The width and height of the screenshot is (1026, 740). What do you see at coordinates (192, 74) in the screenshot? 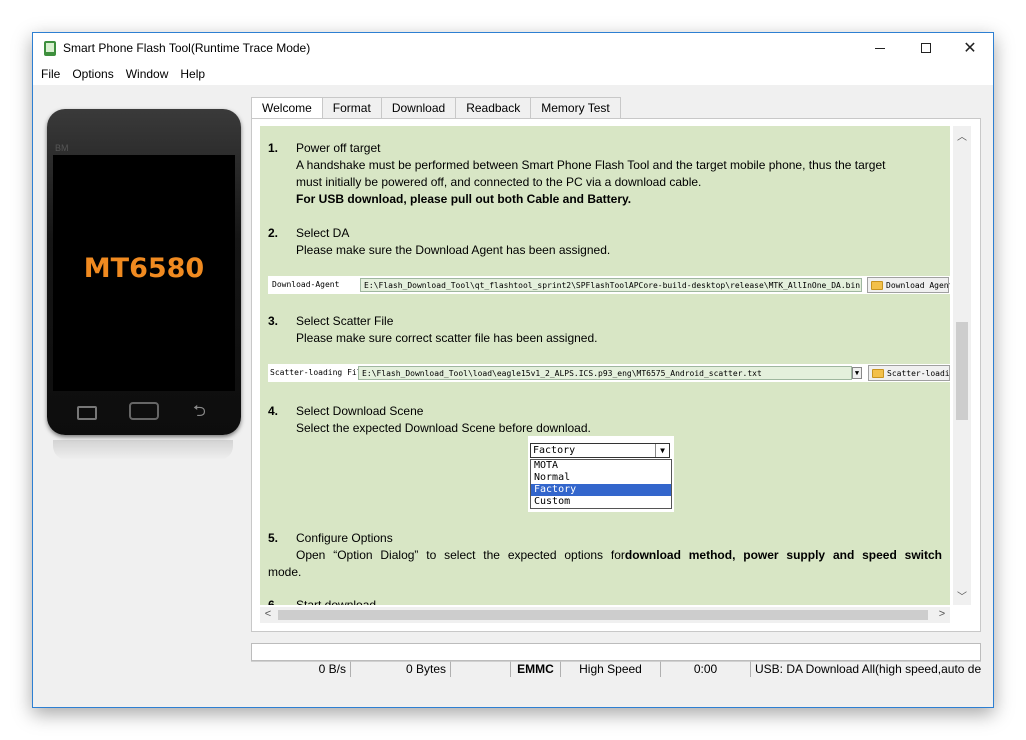
I see `menu-help: Help` at bounding box center [192, 74].